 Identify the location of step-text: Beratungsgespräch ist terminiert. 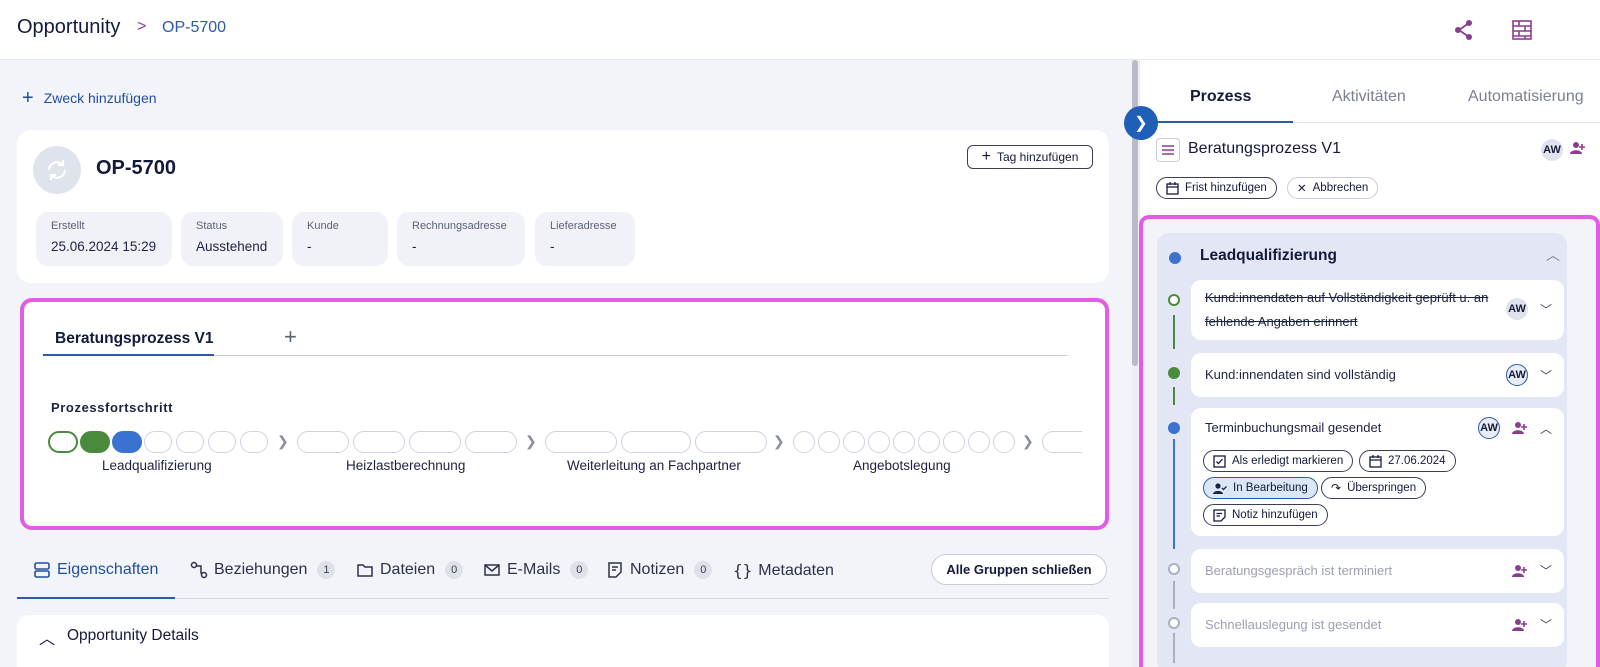
(1299, 570).